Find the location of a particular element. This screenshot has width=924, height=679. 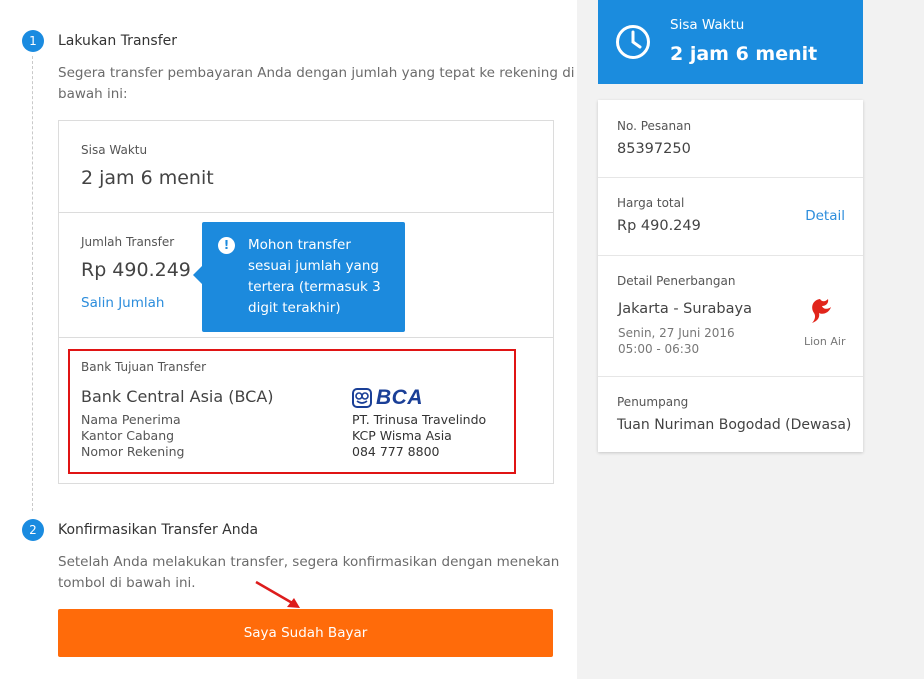

step-1-badge: 1 is located at coordinates (33, 41).